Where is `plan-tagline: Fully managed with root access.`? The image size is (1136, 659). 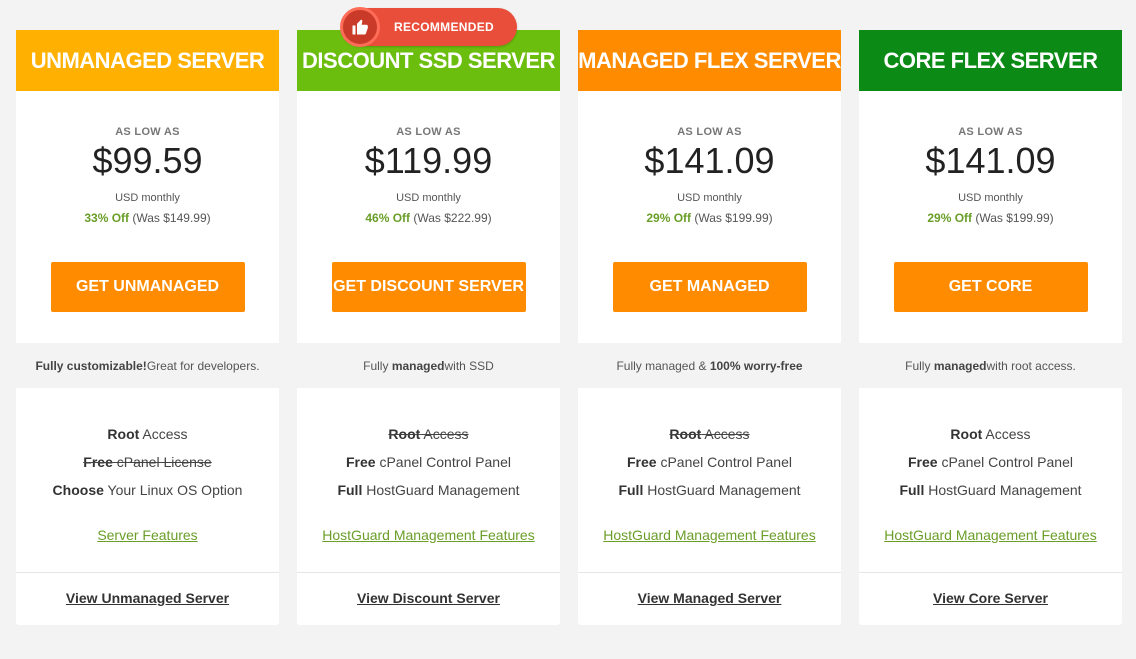 plan-tagline: Fully managed with root access. is located at coordinates (990, 365).